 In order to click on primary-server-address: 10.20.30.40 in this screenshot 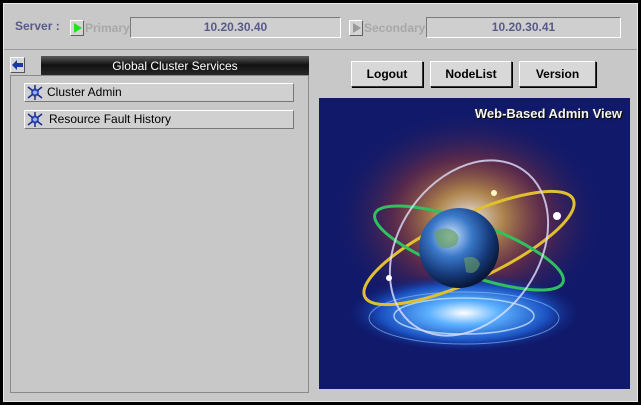, I will do `click(235, 27)`.